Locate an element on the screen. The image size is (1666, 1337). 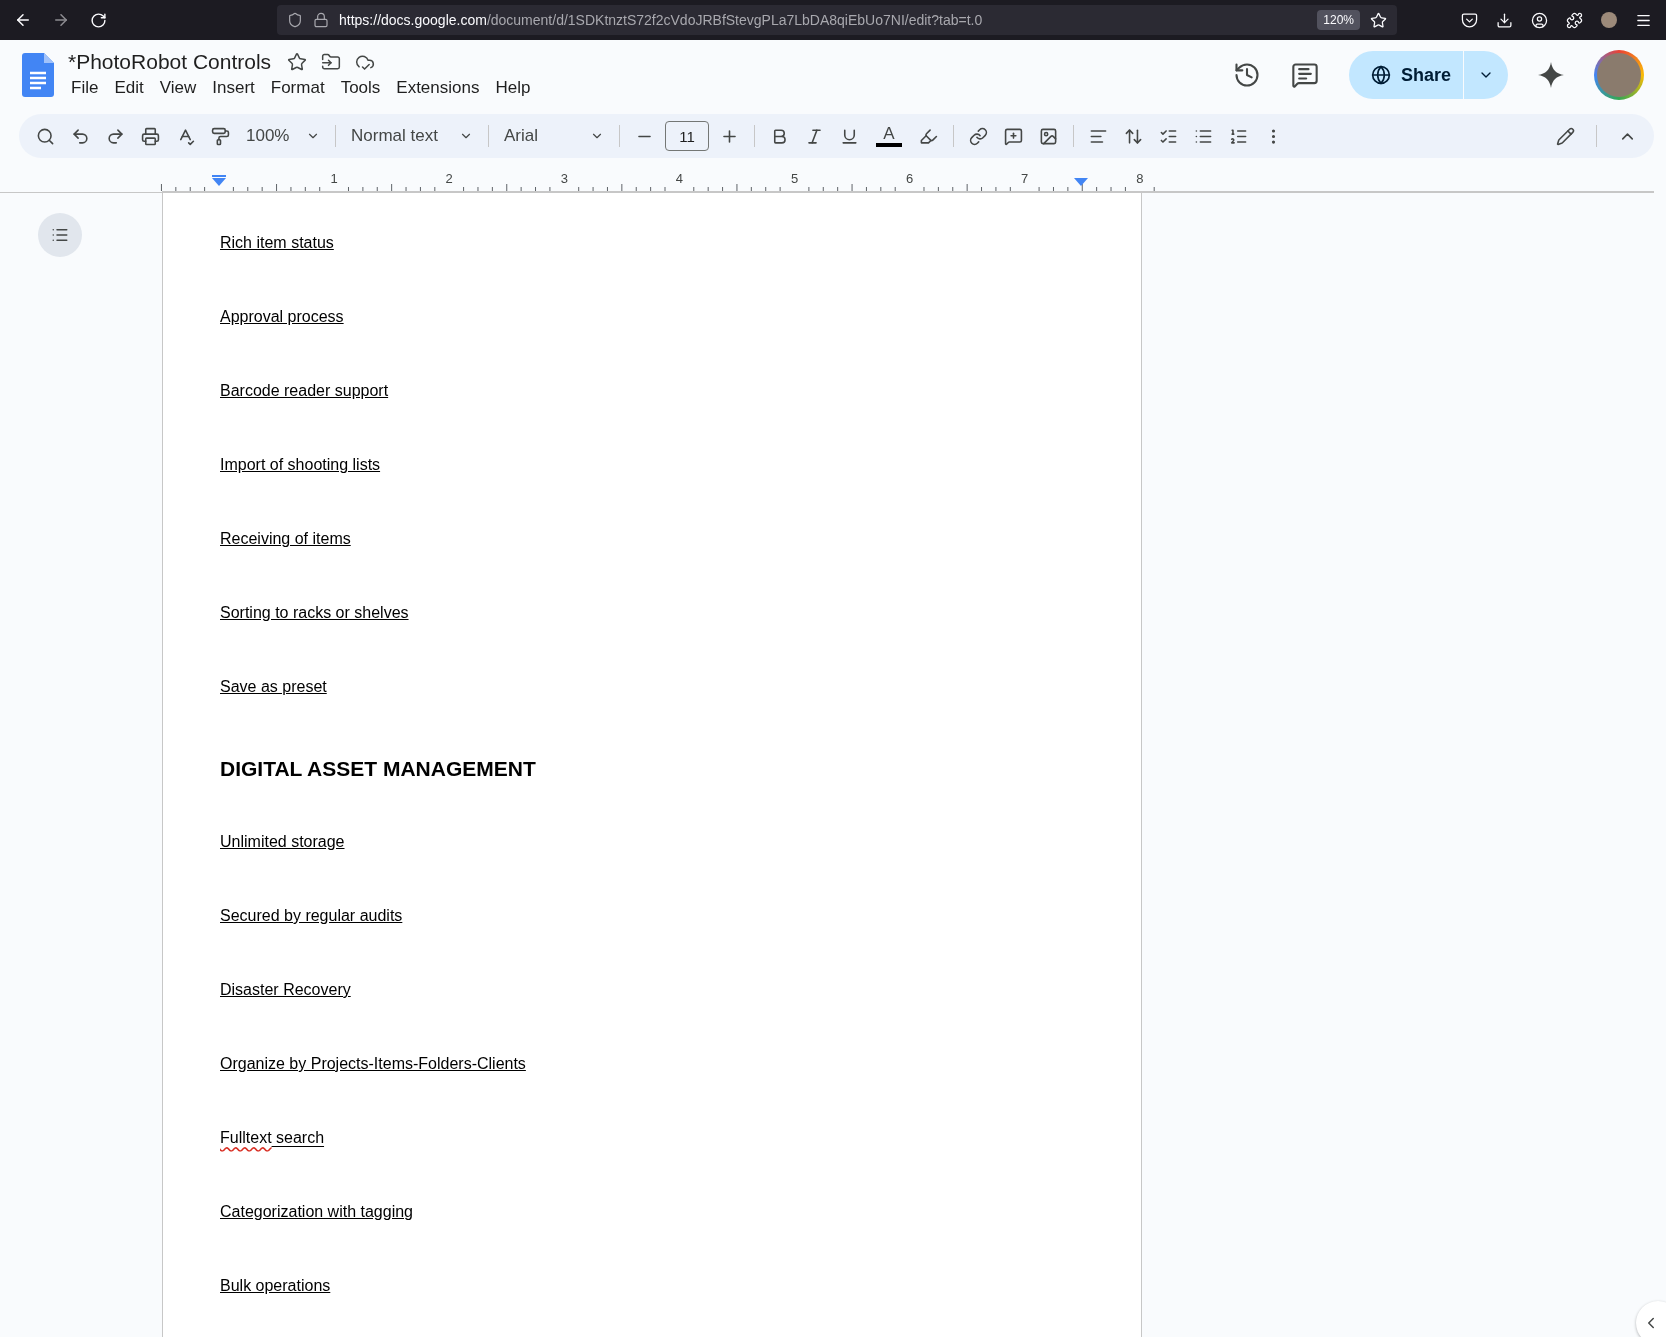
ruler-number: 2 is located at coordinates (449, 178).